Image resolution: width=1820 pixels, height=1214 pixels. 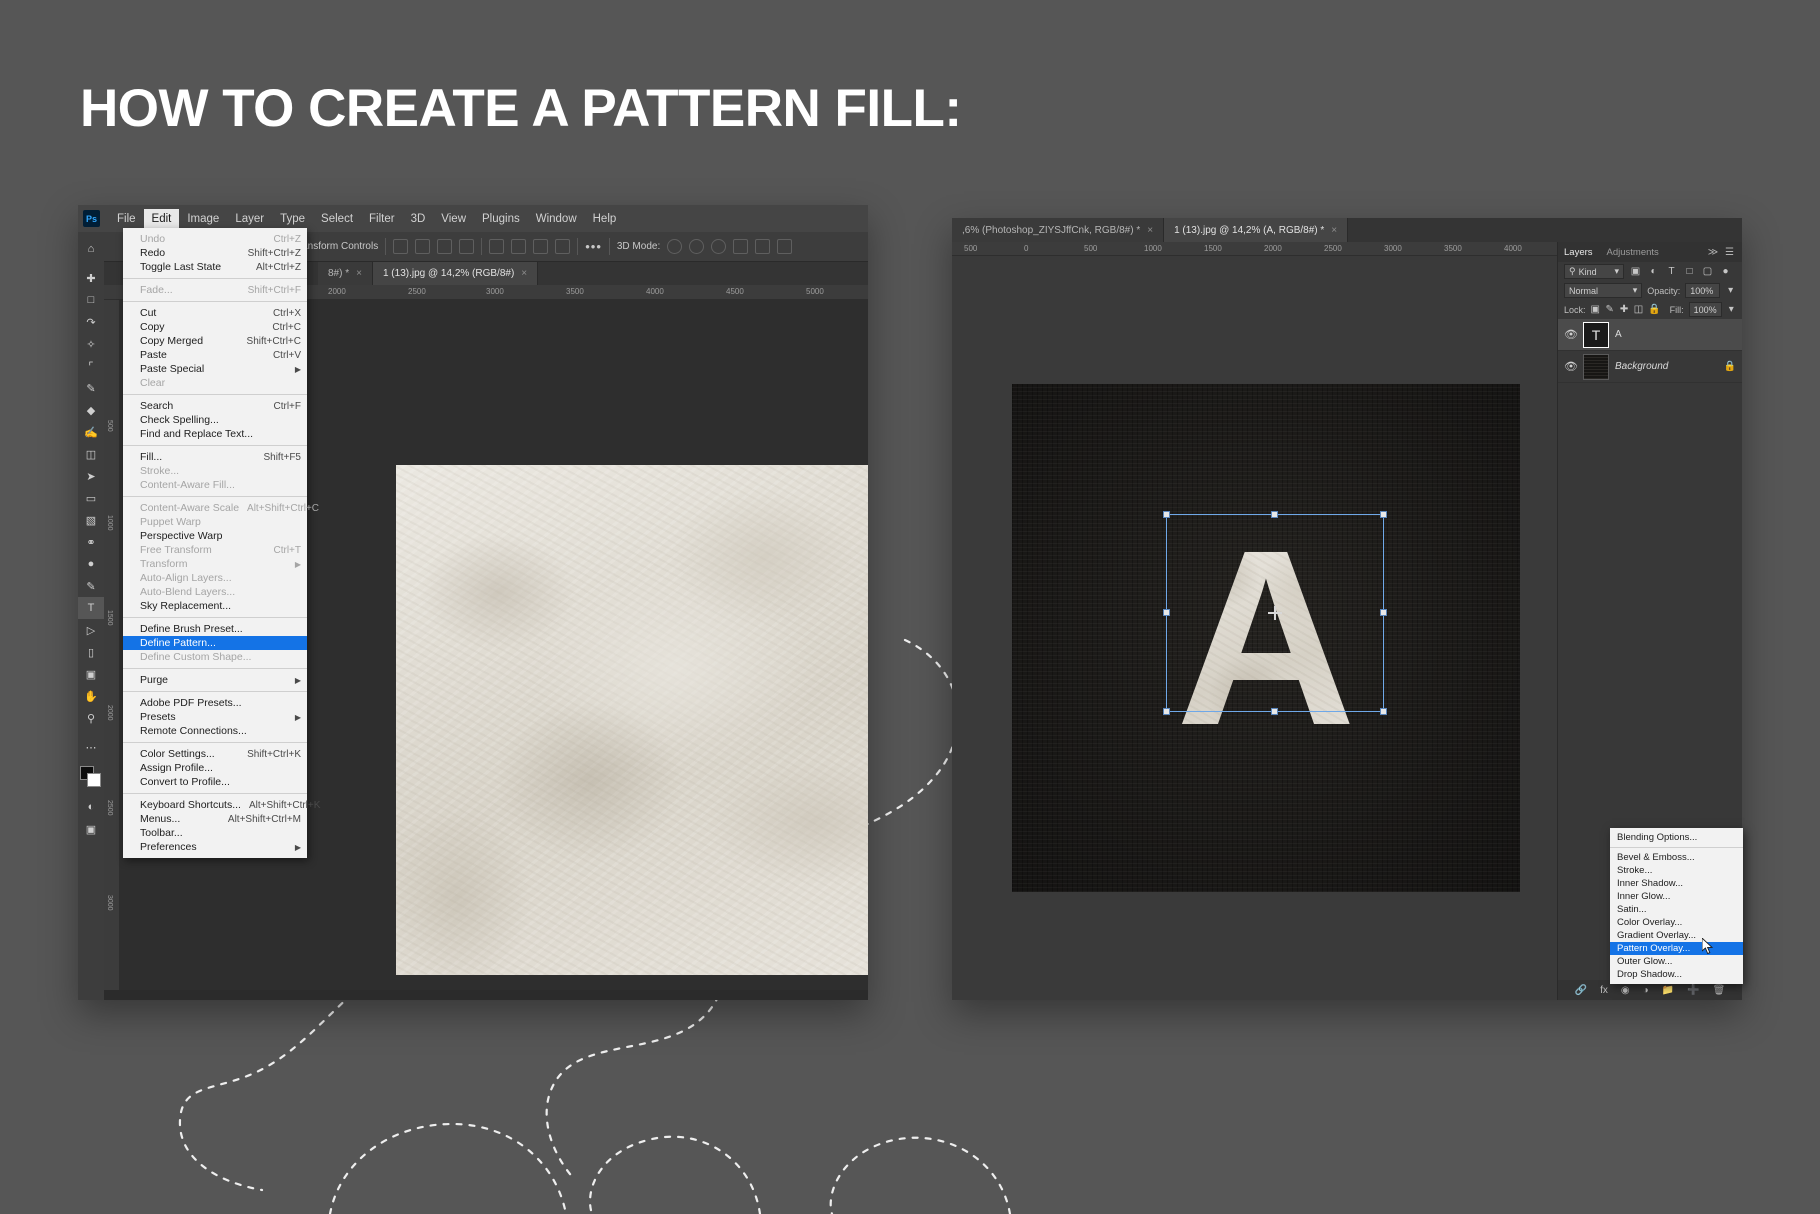 What do you see at coordinates (1707, 271) in the screenshot?
I see `filter-smart-object-icon: ▢` at bounding box center [1707, 271].